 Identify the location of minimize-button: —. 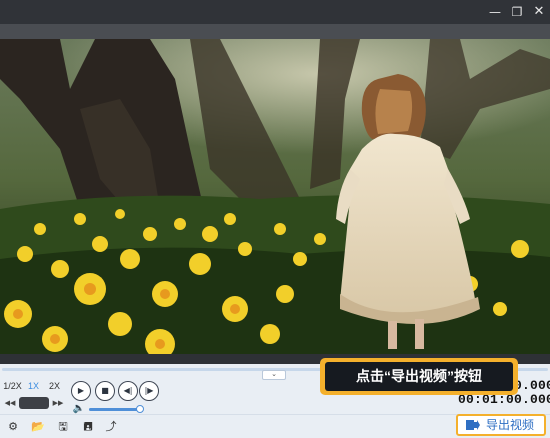
(495, 12).